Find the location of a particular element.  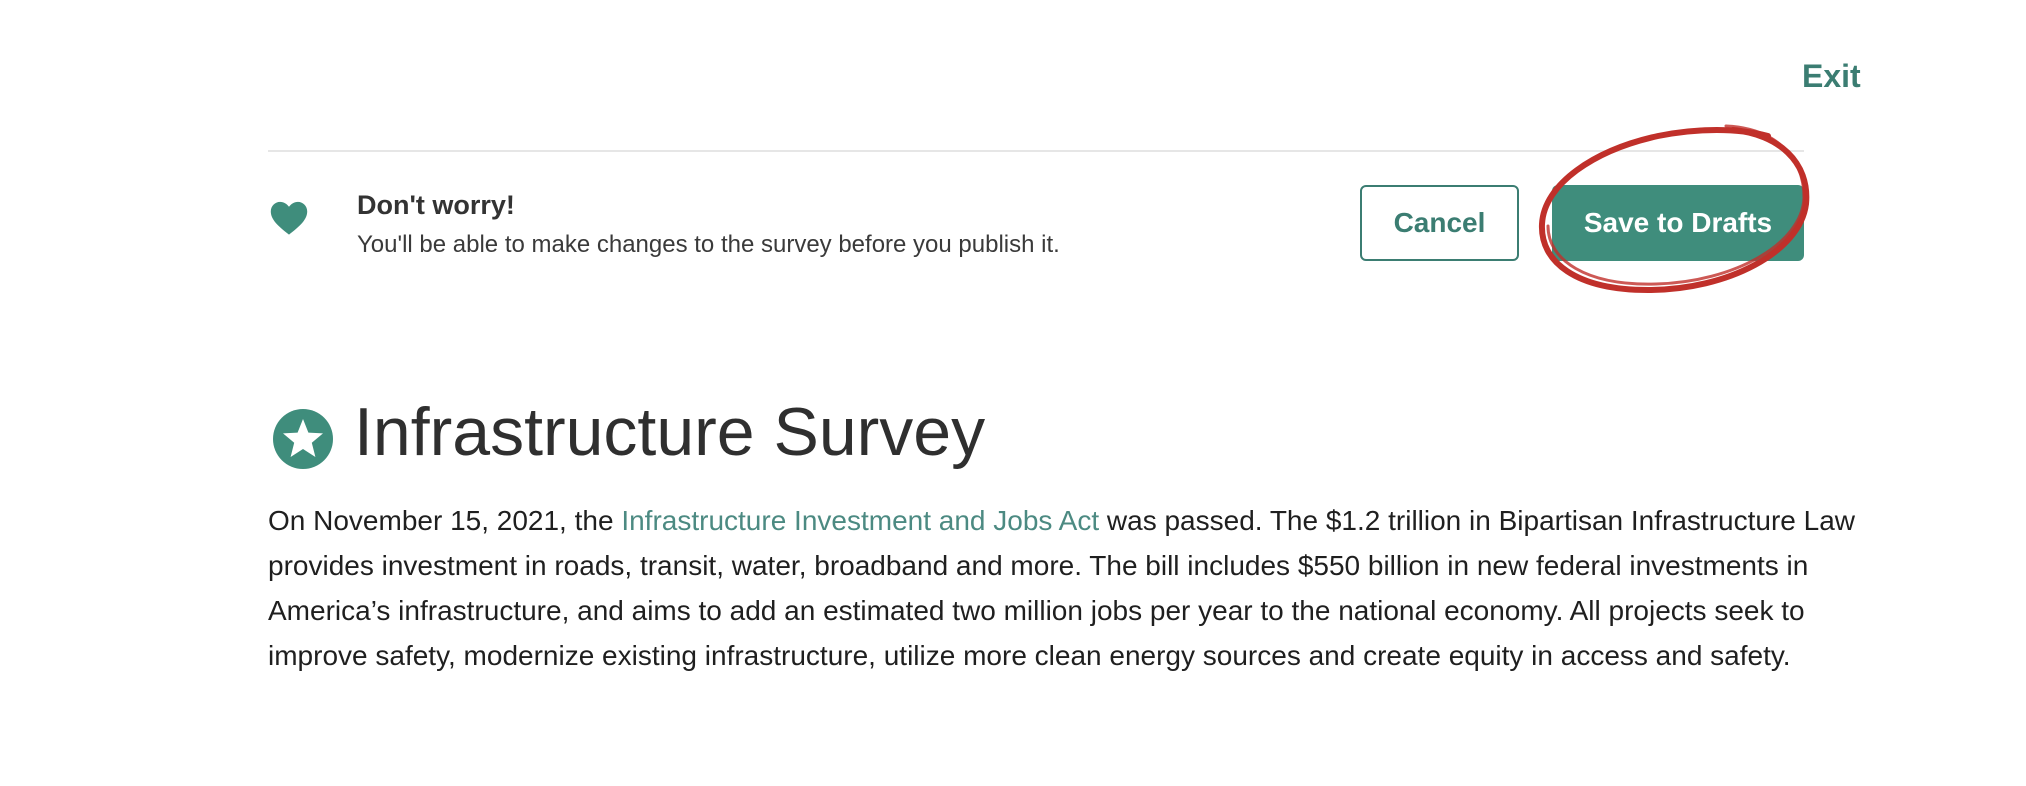

star-badge-icon is located at coordinates (303, 439).